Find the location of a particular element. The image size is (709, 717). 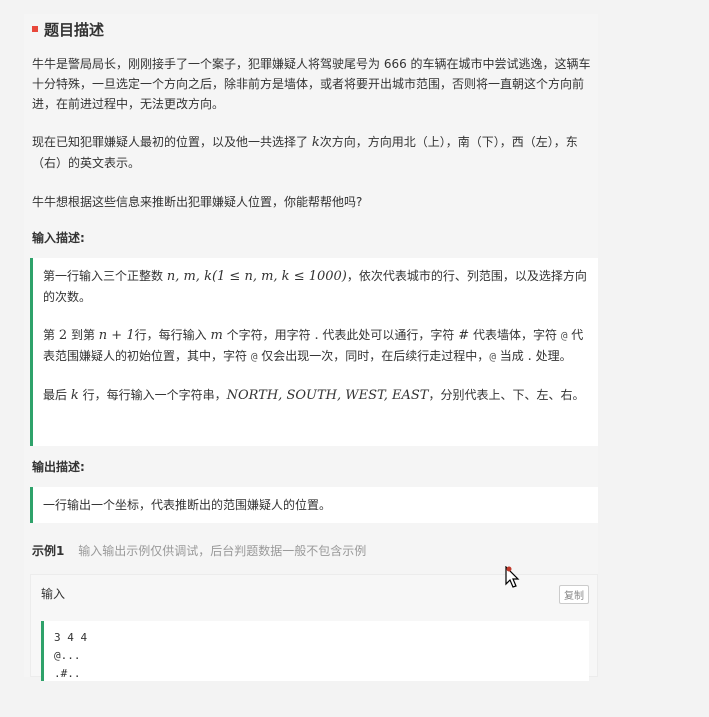

example-label: 示例1 is located at coordinates (48, 551).